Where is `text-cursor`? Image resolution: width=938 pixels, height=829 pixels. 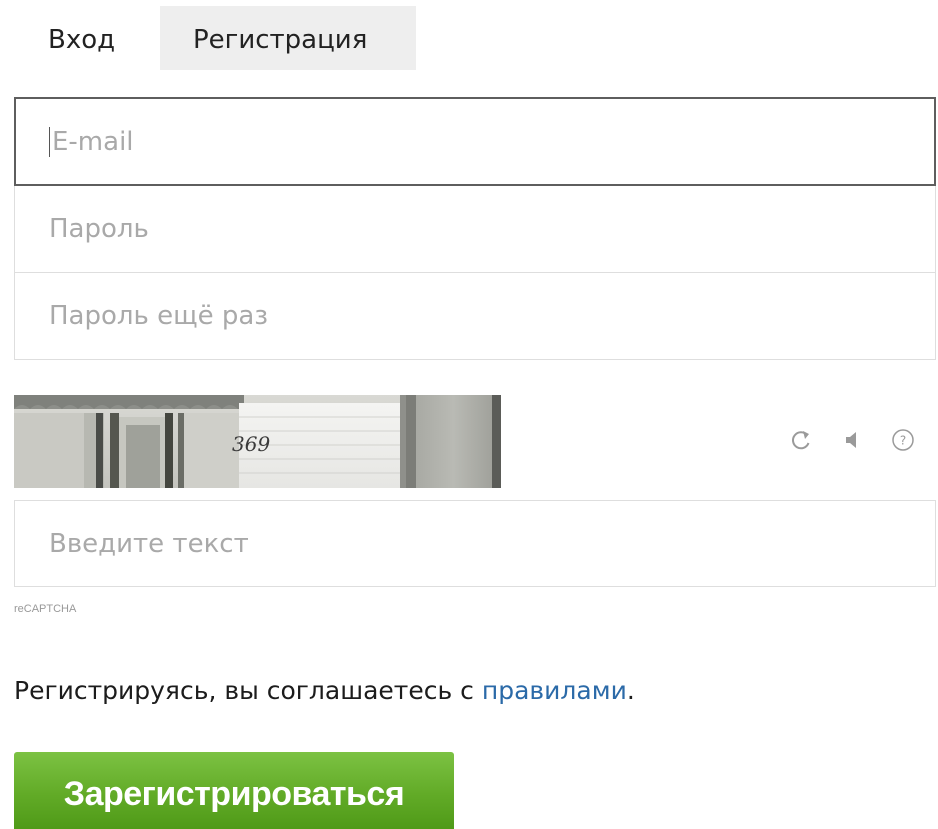 text-cursor is located at coordinates (49, 141).